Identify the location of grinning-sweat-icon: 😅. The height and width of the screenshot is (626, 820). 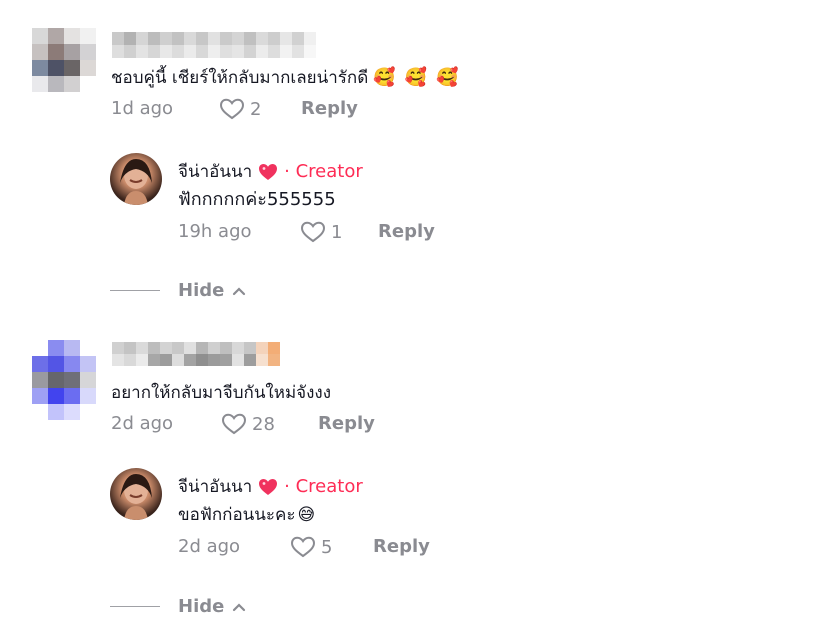
(306, 515).